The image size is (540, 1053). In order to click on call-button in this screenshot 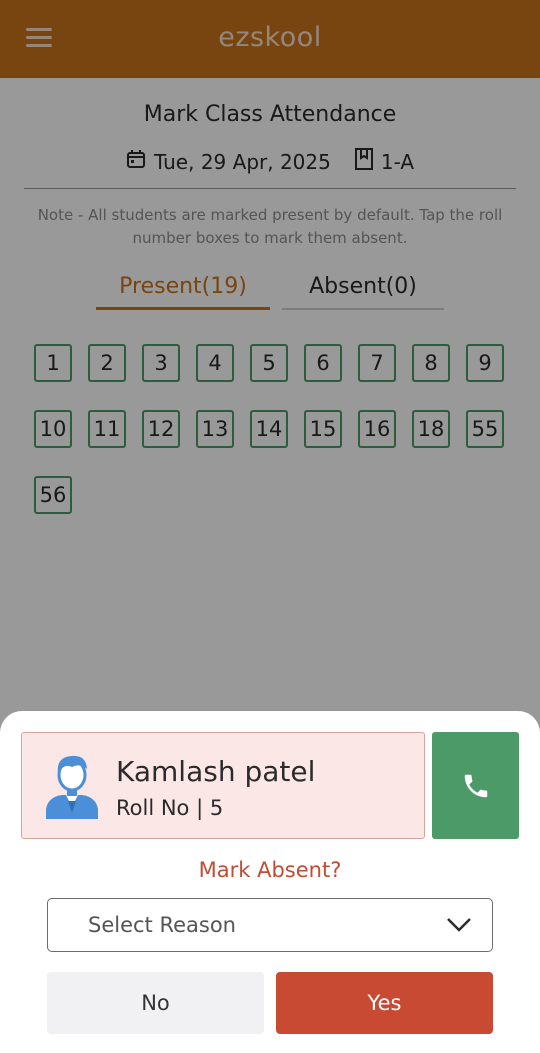, I will do `click(475, 785)`.